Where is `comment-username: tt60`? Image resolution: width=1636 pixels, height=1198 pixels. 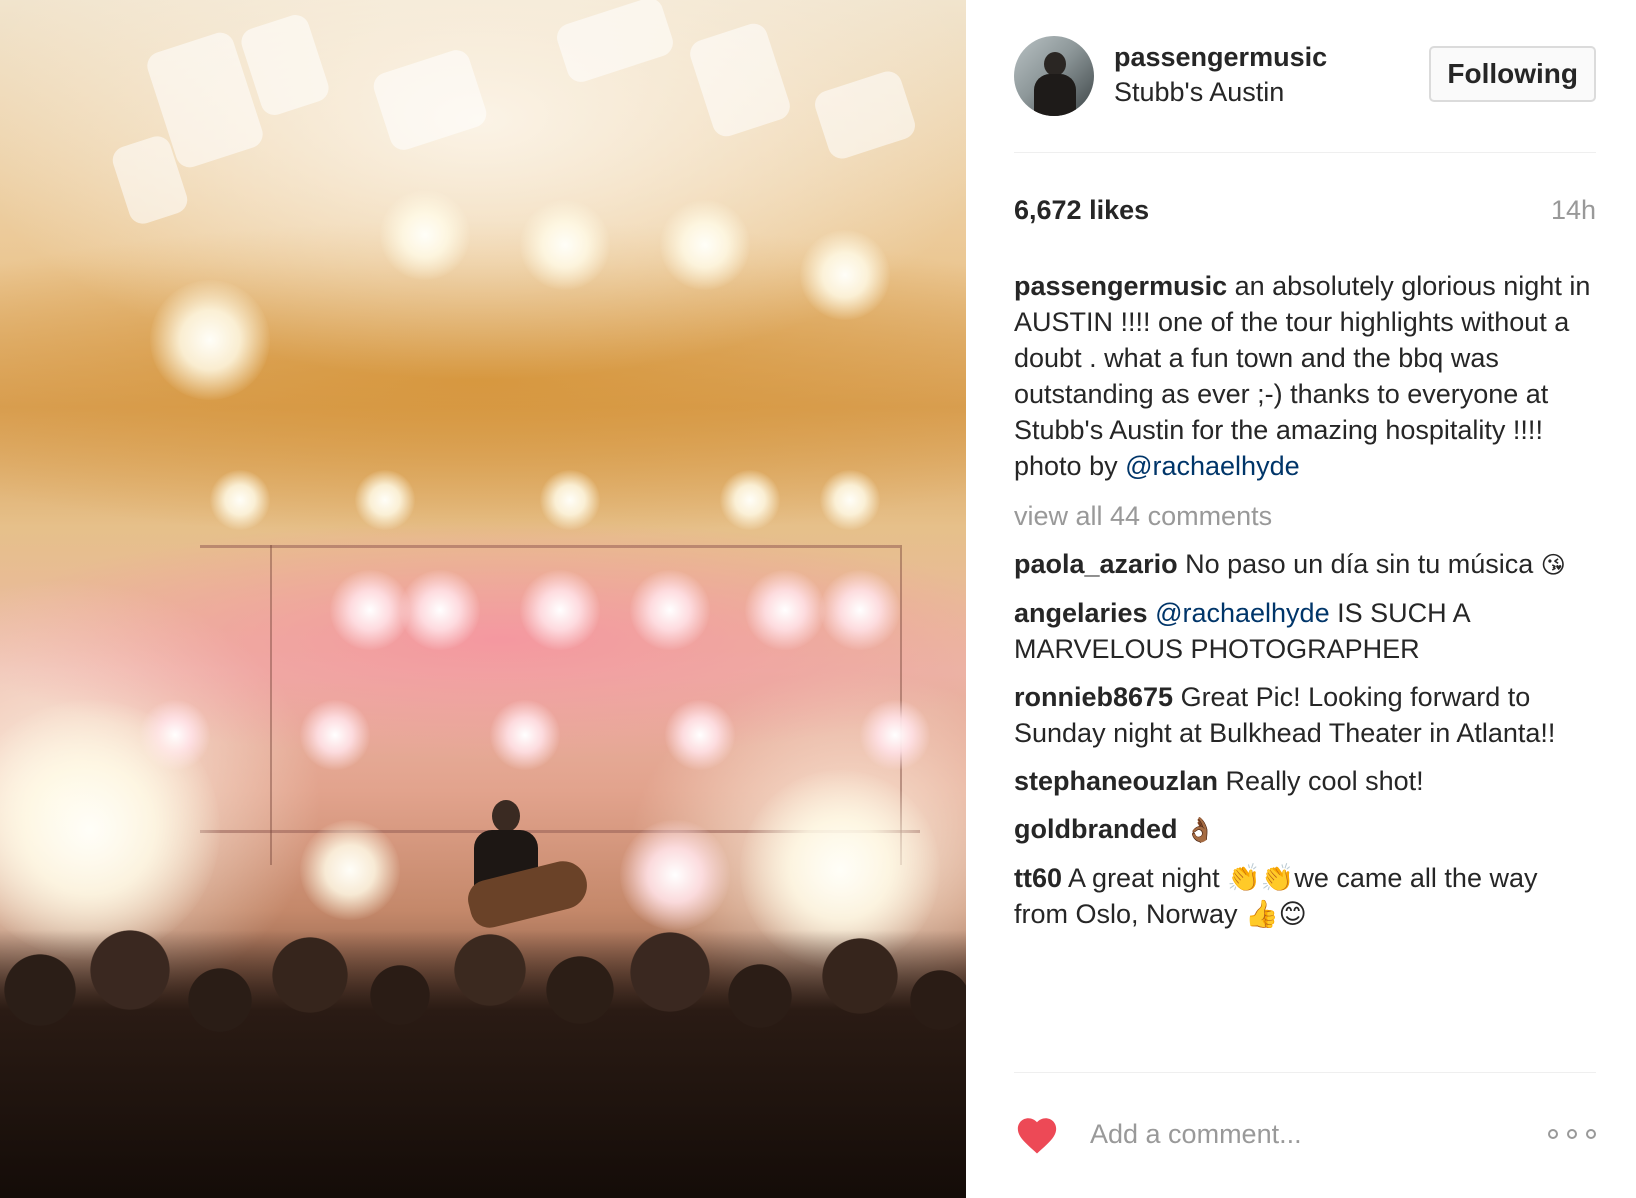 comment-username: tt60 is located at coordinates (1038, 878).